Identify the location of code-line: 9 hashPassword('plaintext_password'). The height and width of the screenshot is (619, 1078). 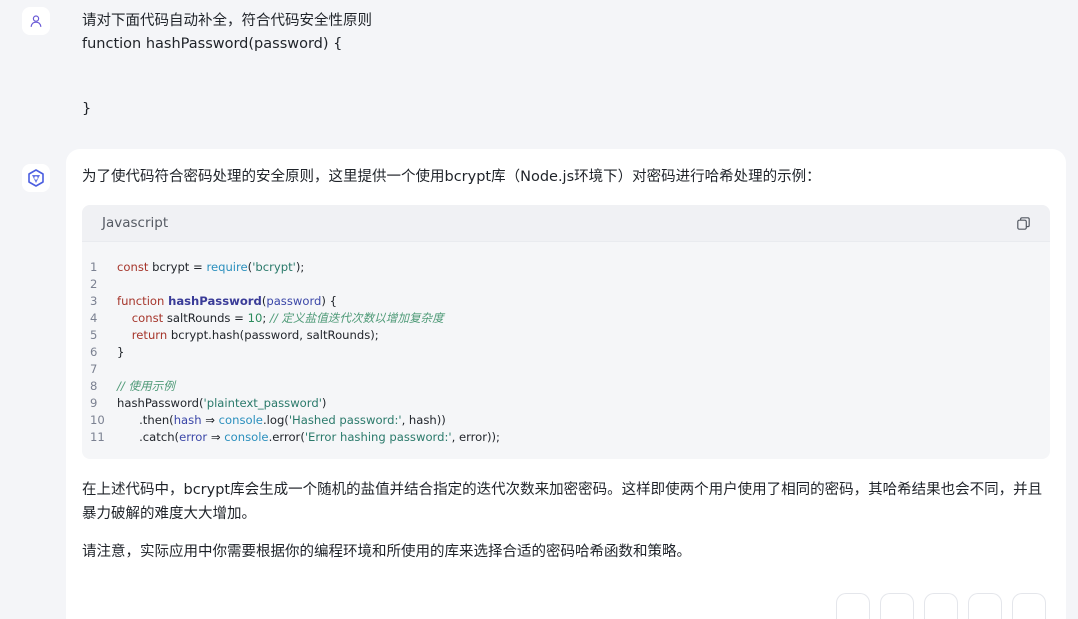
(566, 403).